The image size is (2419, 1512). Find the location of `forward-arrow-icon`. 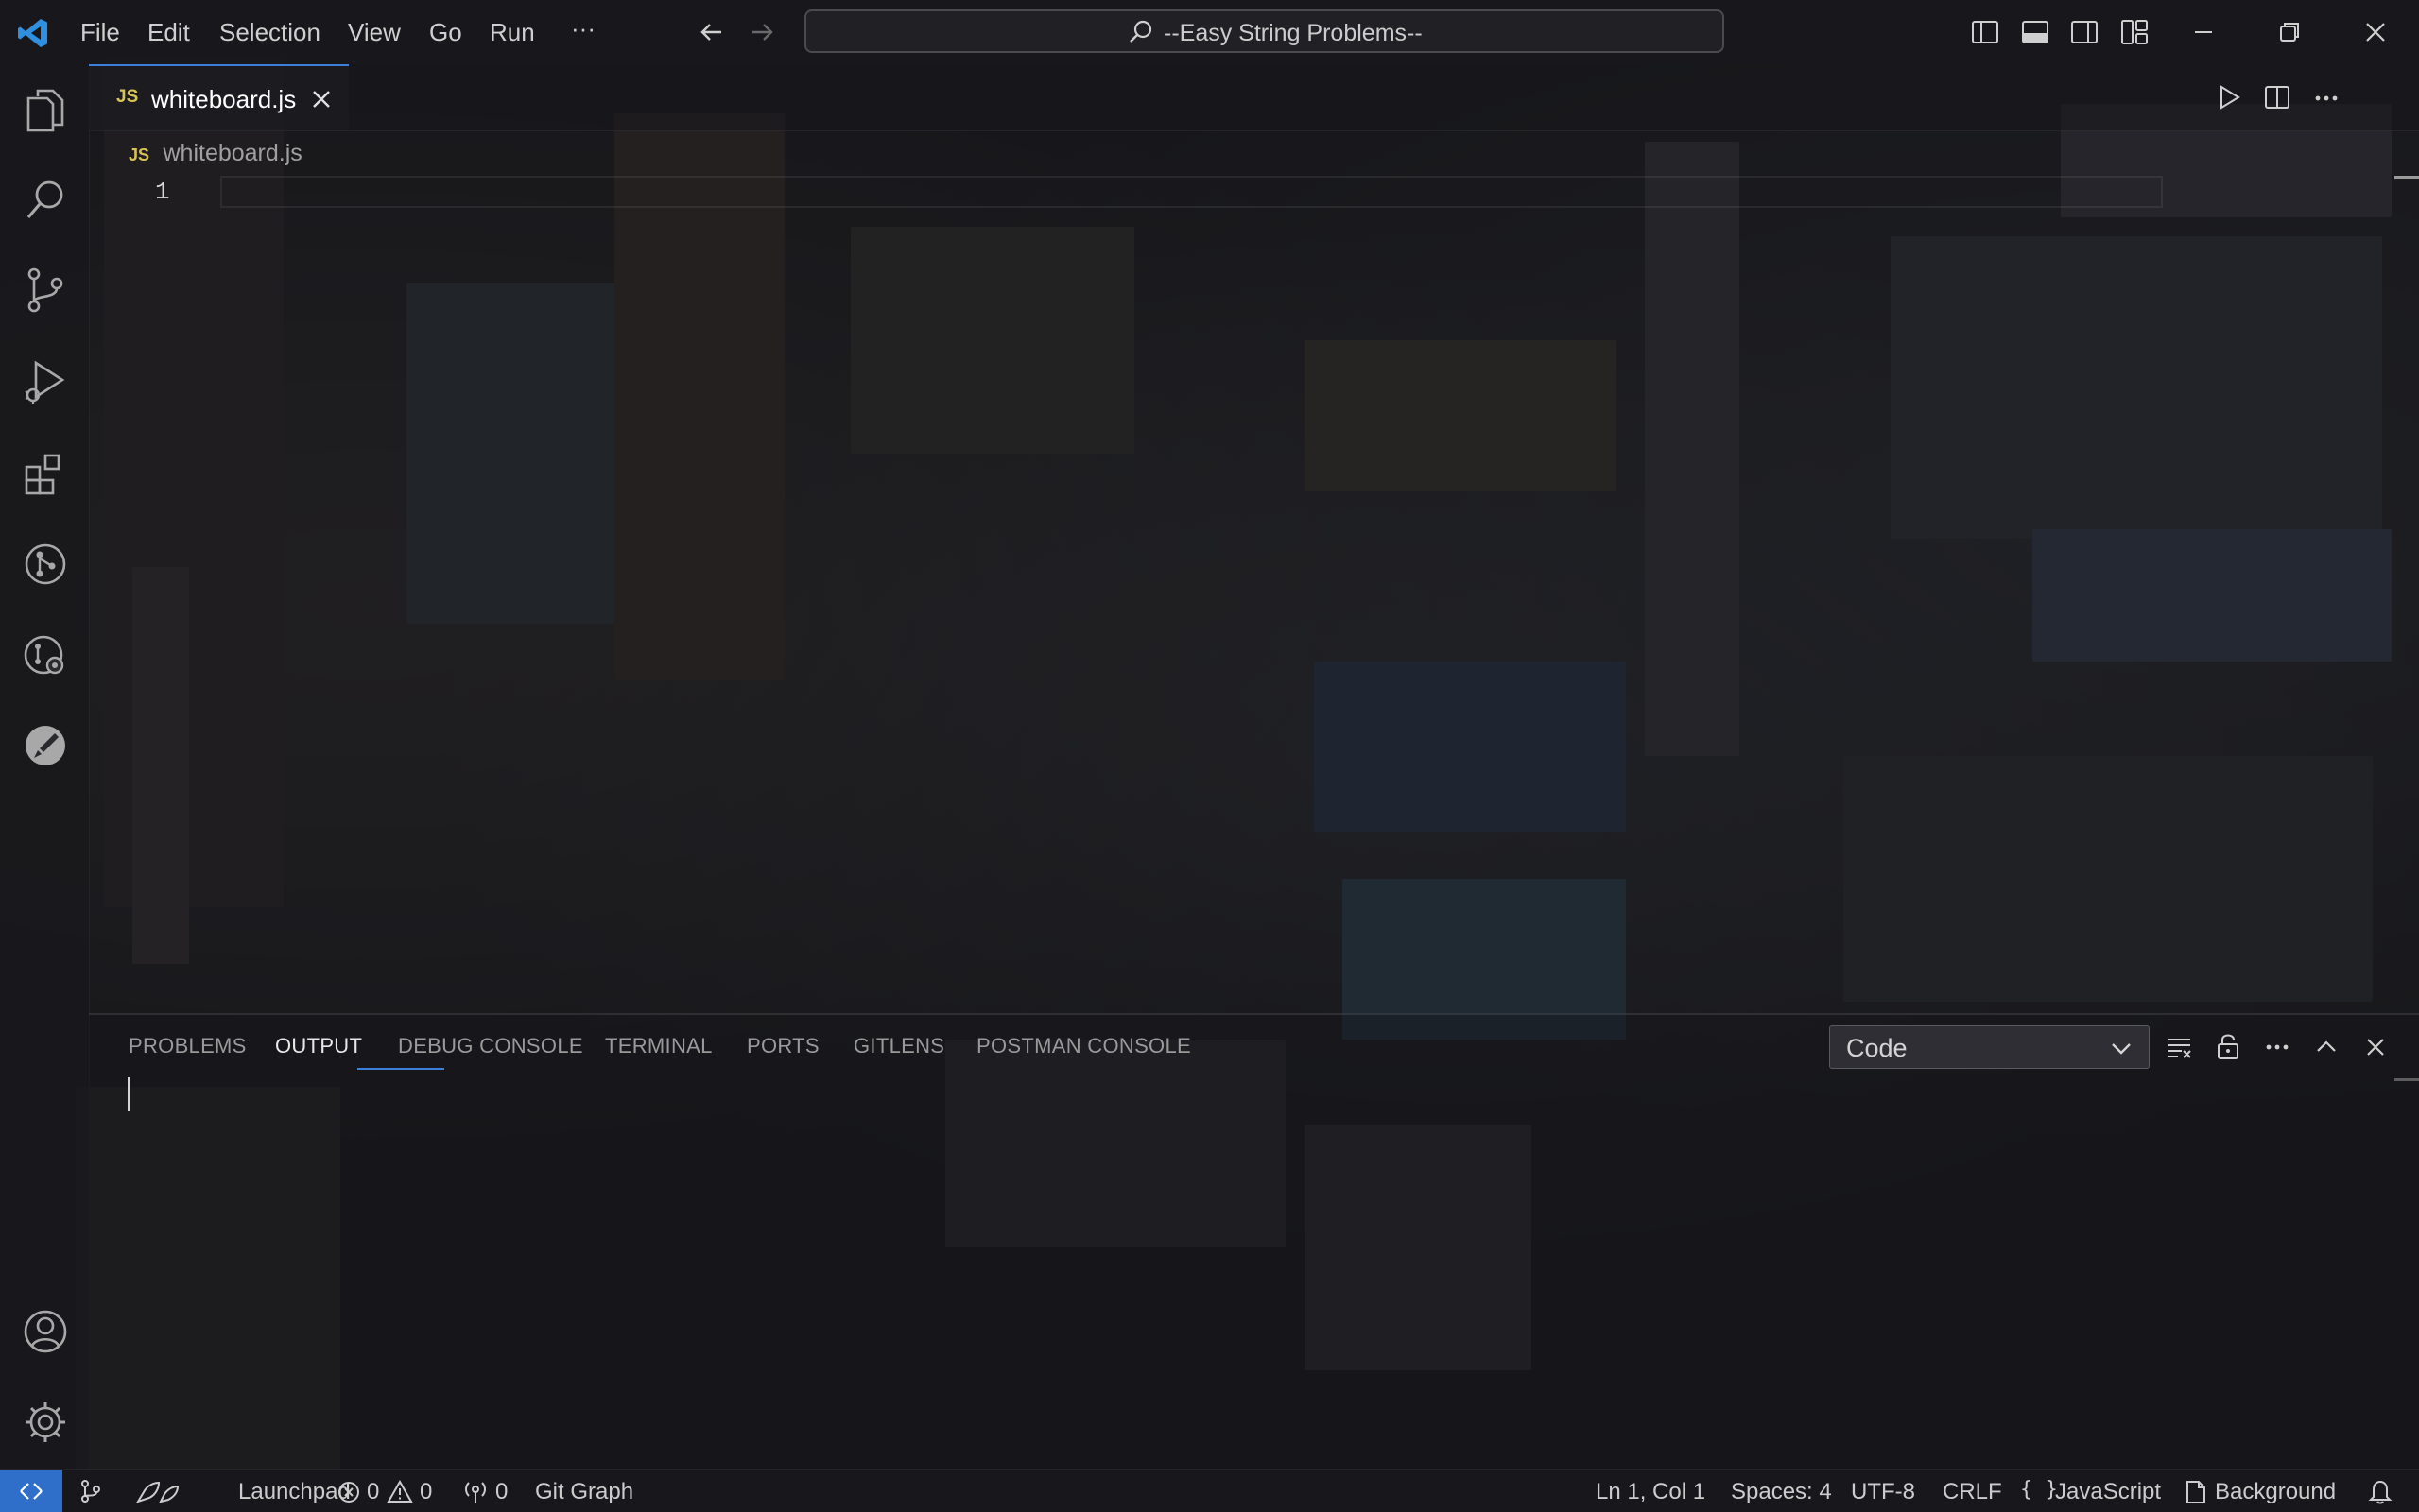

forward-arrow-icon is located at coordinates (762, 32).